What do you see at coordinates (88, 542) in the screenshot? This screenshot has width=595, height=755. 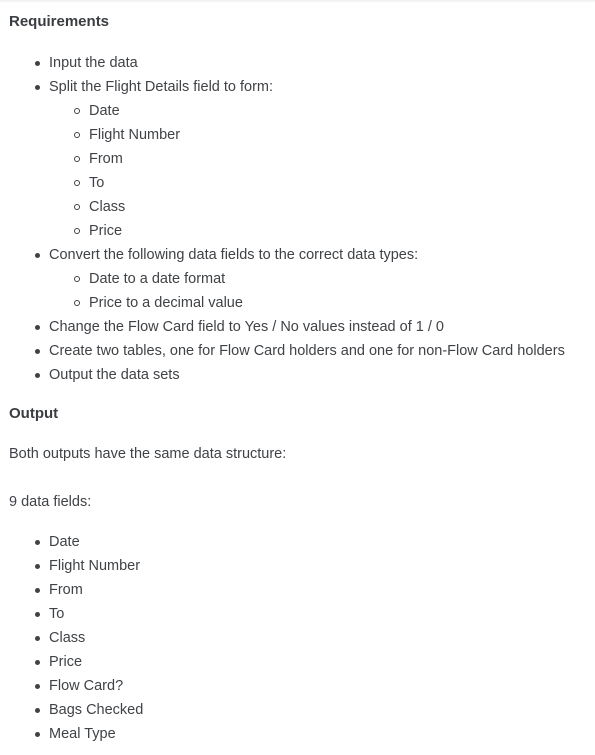 I see `list-item: Date` at bounding box center [88, 542].